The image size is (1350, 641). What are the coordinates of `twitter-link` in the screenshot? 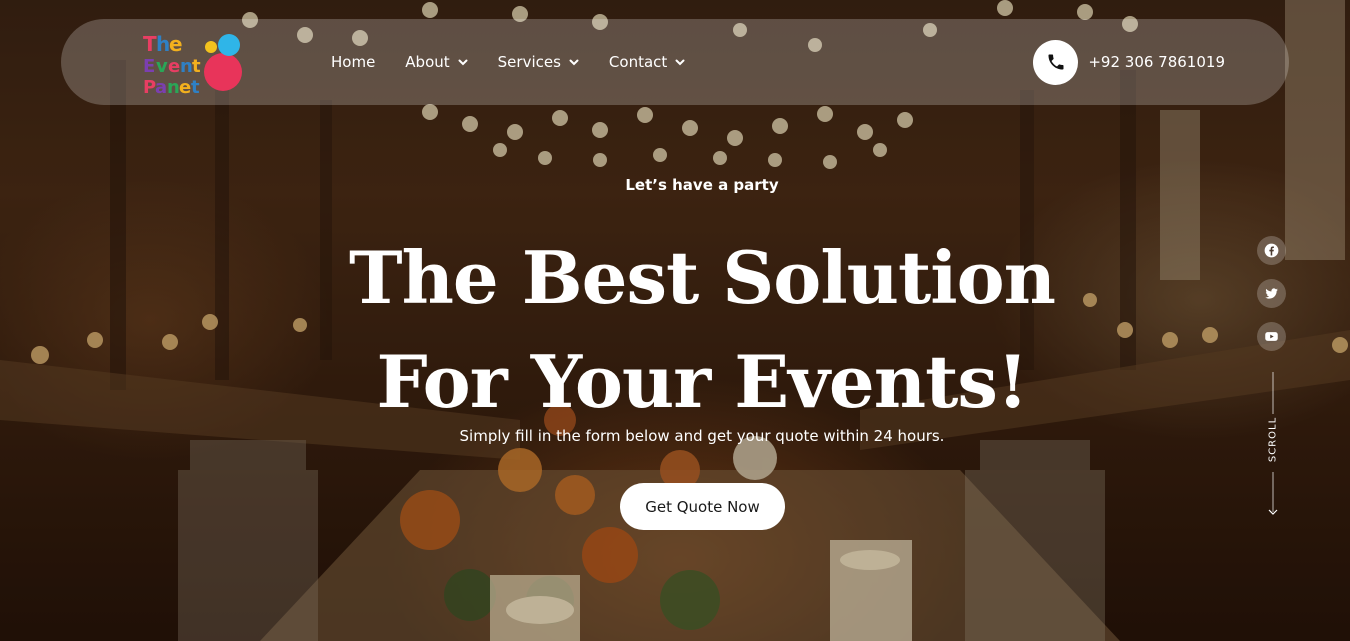 It's located at (1271, 293).